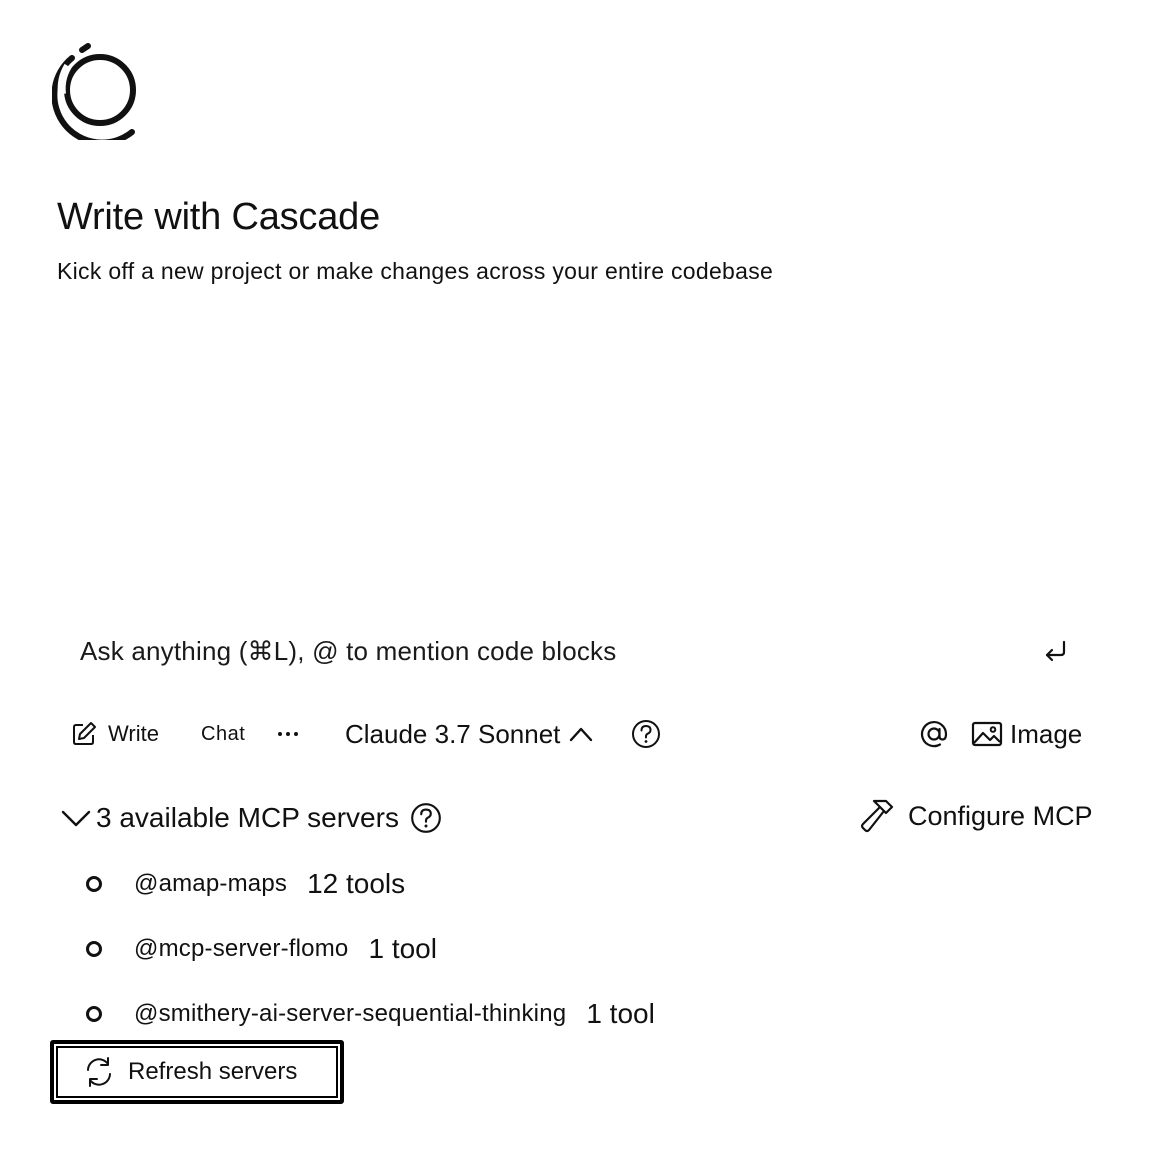 The width and height of the screenshot is (1160, 1150). Describe the element at coordinates (223, 734) in the screenshot. I see `chat-mode-button: Chat` at that location.